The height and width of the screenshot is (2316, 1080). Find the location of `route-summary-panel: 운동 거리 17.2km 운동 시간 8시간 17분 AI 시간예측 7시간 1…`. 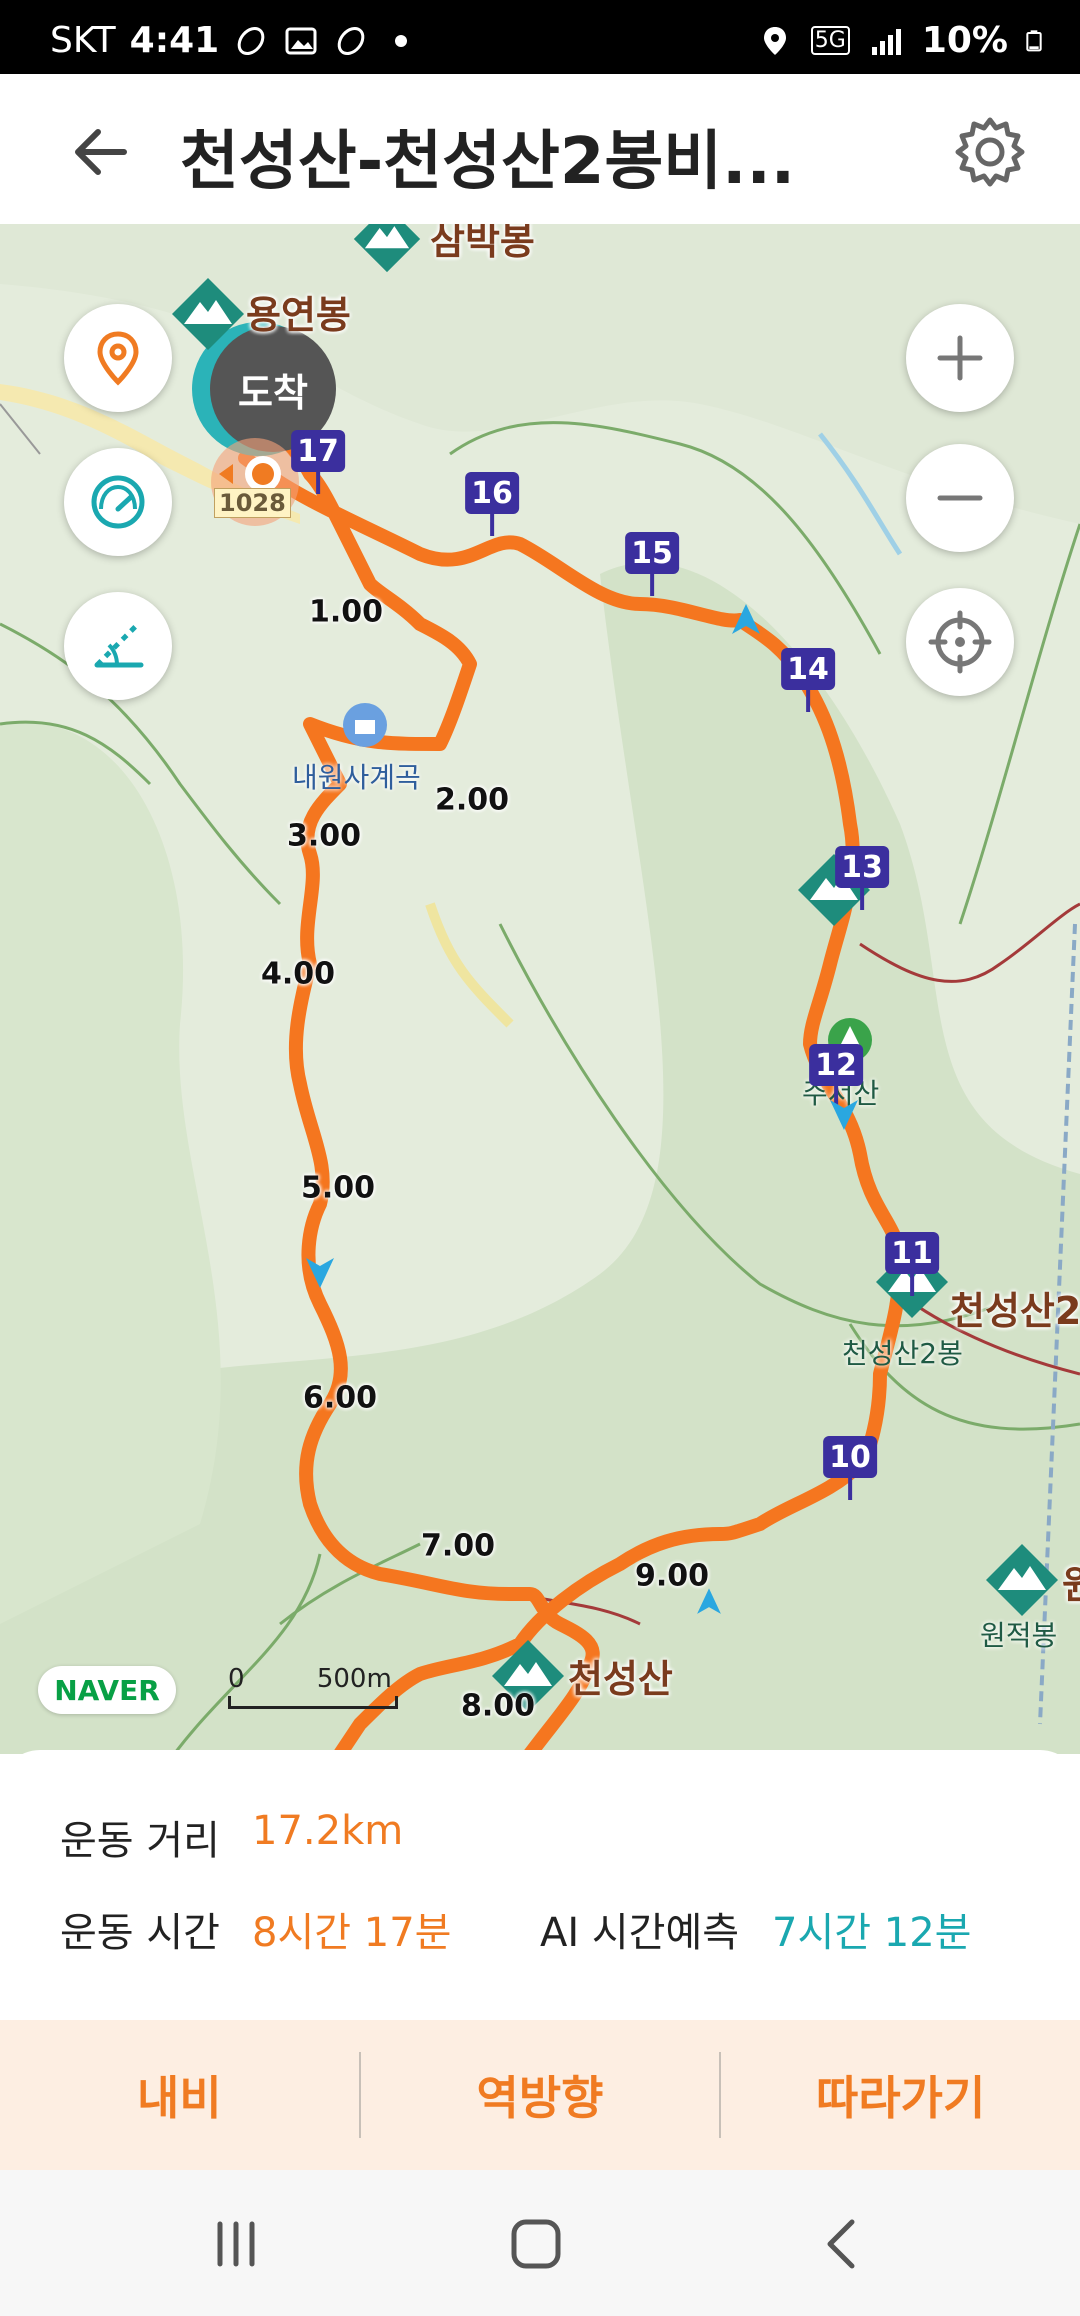

route-summary-panel: 운동 거리 17.2km 운동 시간 8시간 17분 AI 시간예측 7시간 1… is located at coordinates (540, 1885).